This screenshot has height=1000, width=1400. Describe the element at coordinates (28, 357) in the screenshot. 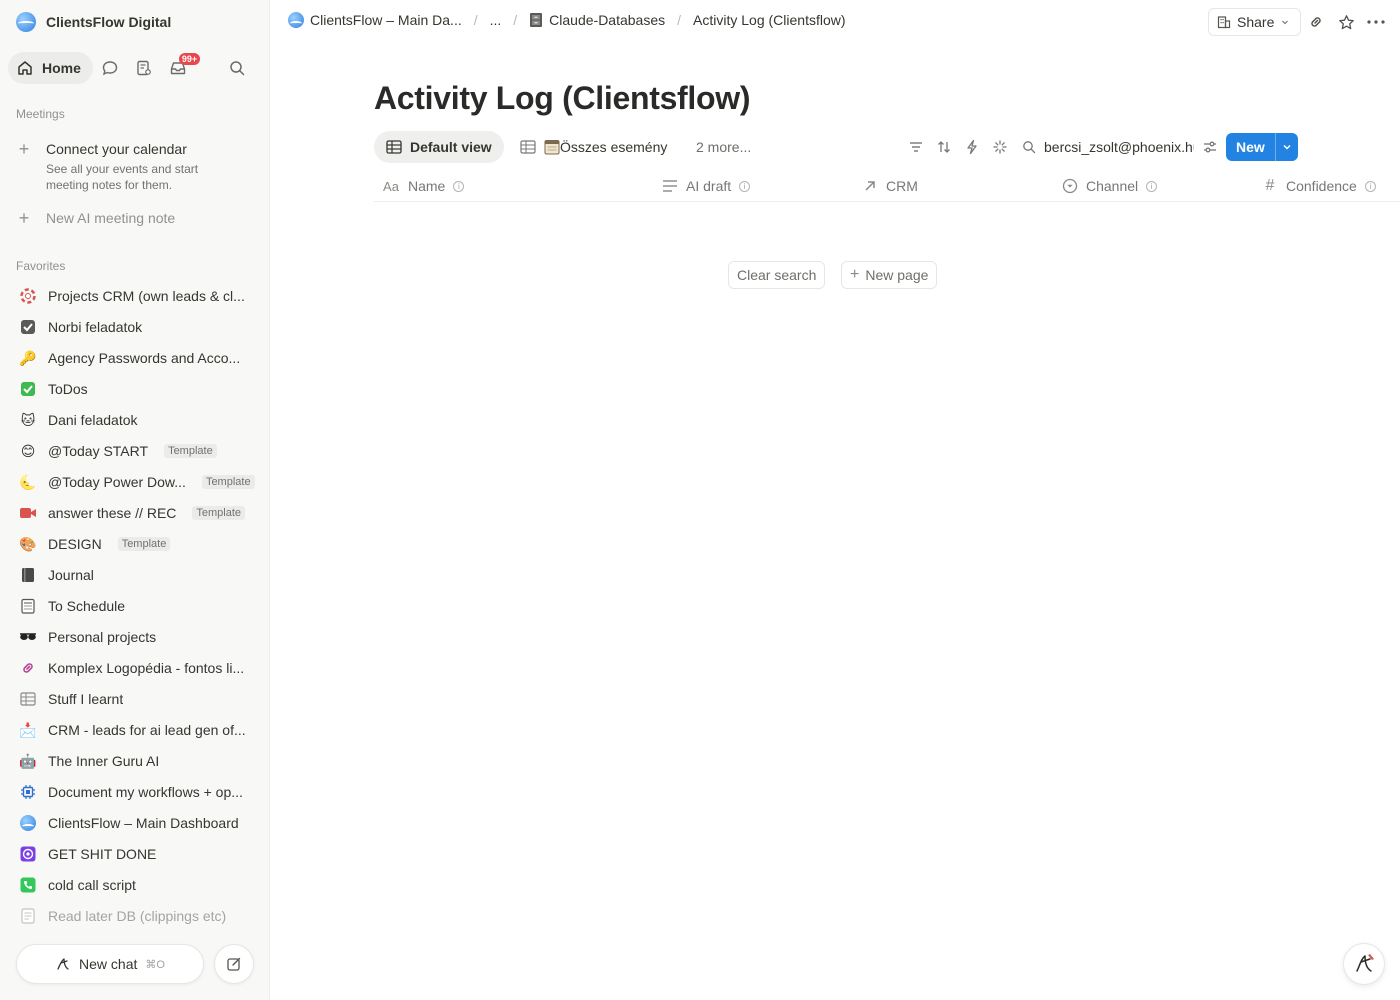

I see `key-icon: 🔑` at that location.